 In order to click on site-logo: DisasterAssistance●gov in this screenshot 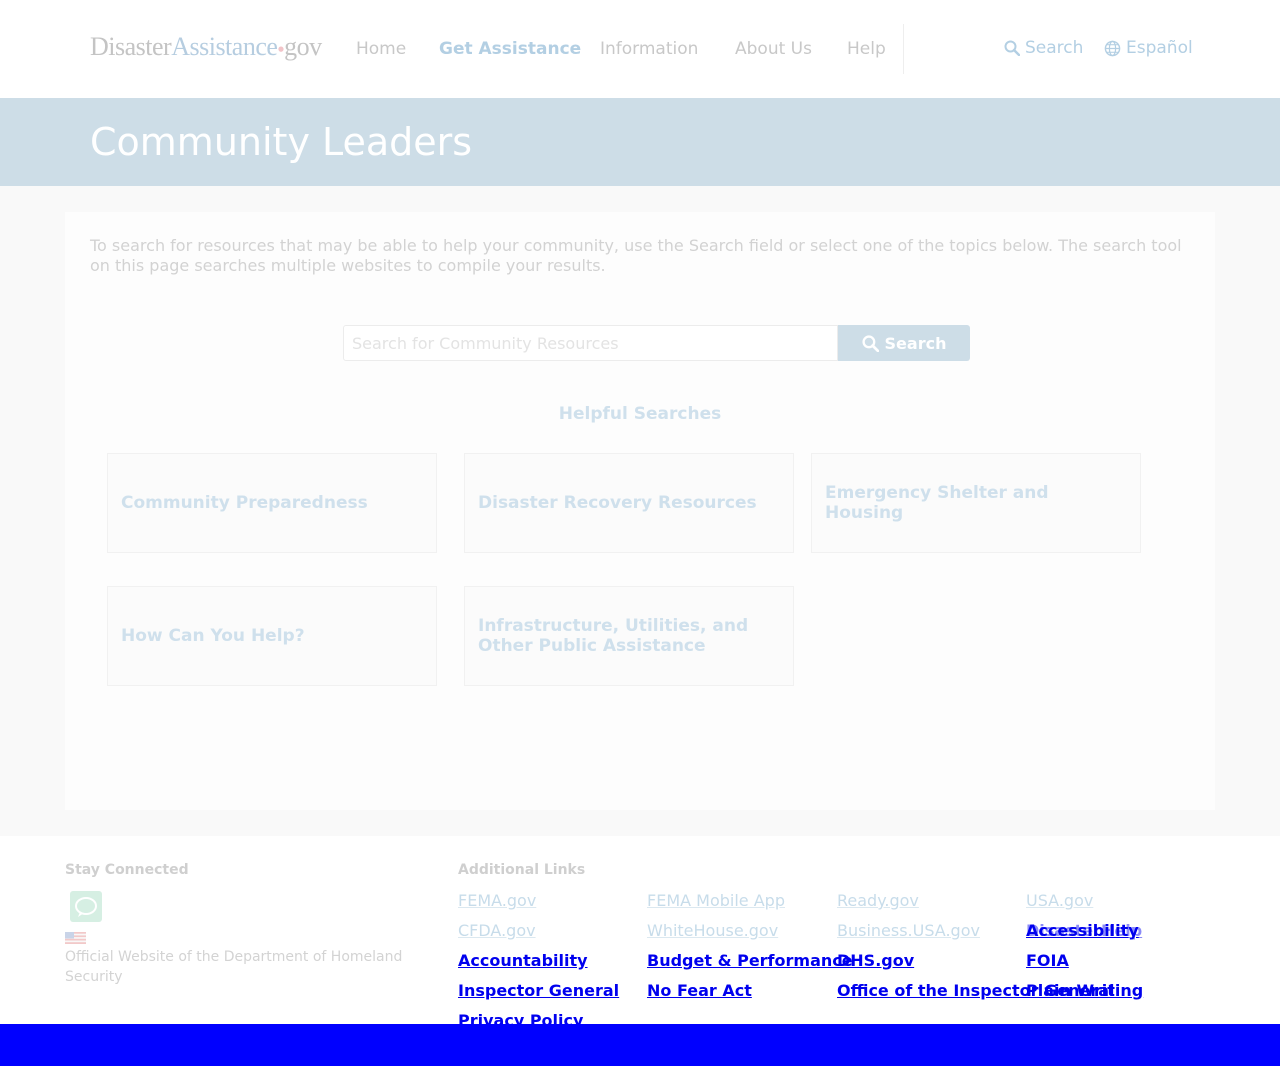, I will do `click(206, 47)`.